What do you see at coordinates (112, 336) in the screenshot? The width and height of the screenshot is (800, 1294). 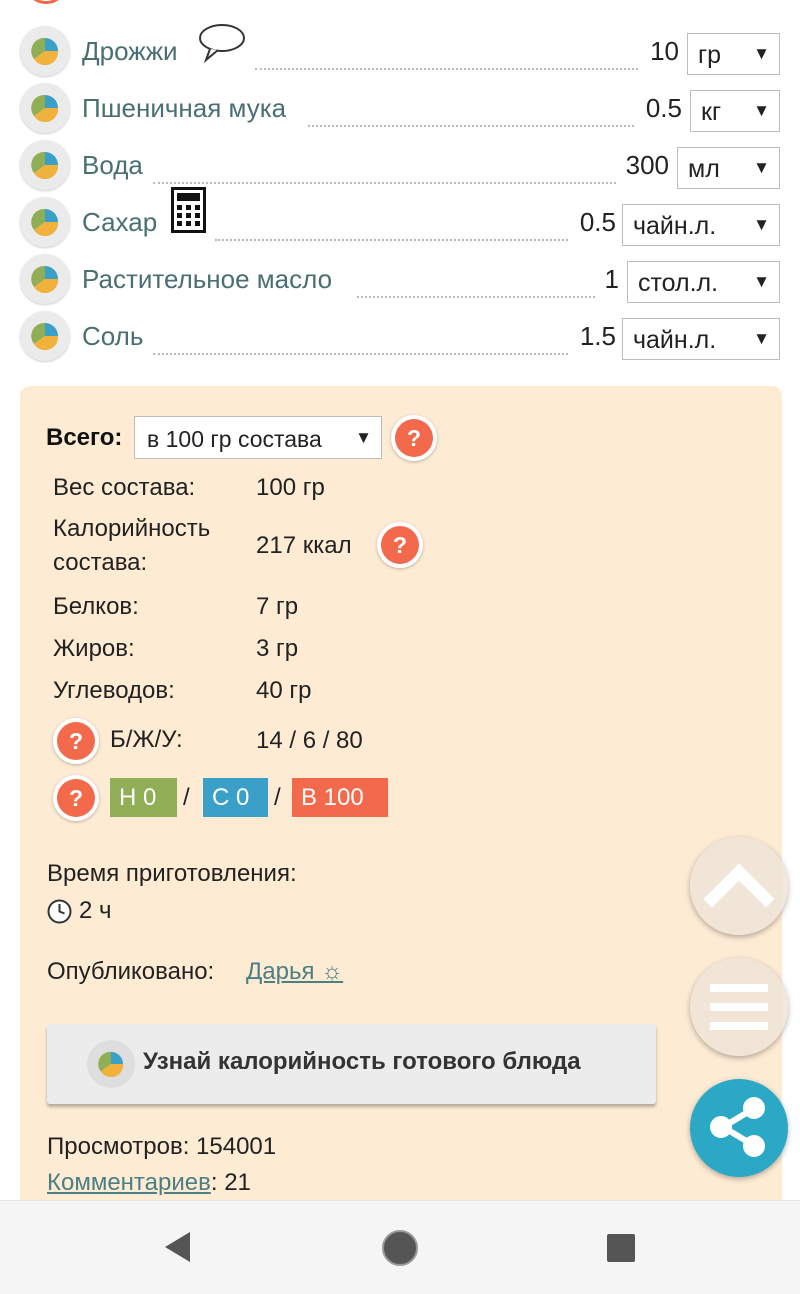 I see `ingredient-name: Соль` at bounding box center [112, 336].